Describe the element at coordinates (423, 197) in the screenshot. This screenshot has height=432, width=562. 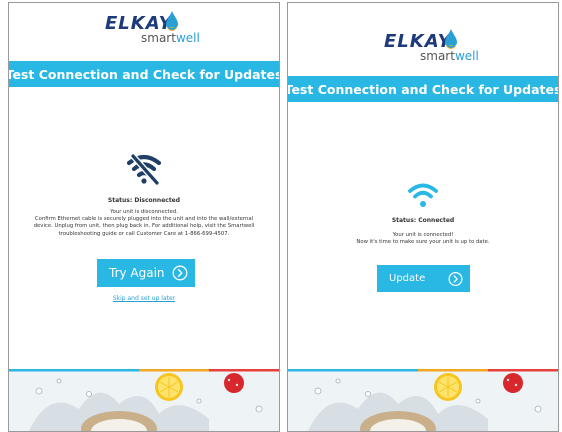
I see `wifi-connected-icon` at that location.